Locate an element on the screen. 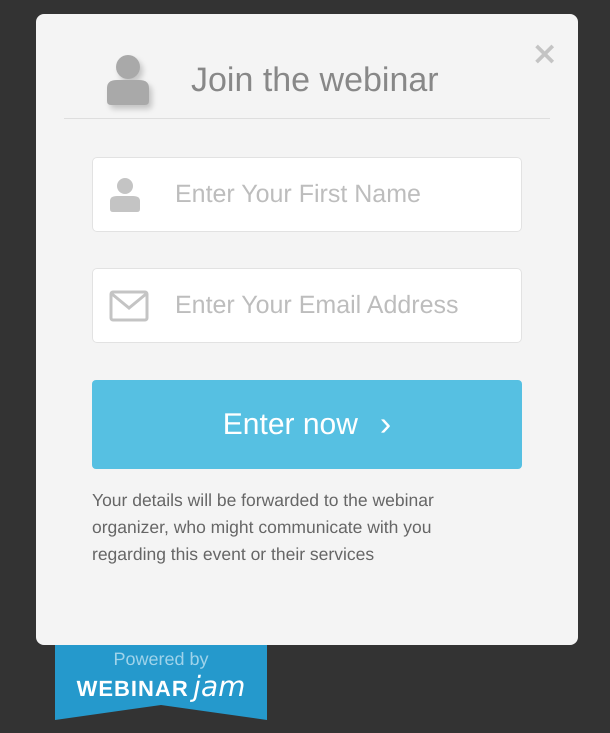 Image resolution: width=610 pixels, height=733 pixels. badge-caption: Powered by is located at coordinates (161, 659).